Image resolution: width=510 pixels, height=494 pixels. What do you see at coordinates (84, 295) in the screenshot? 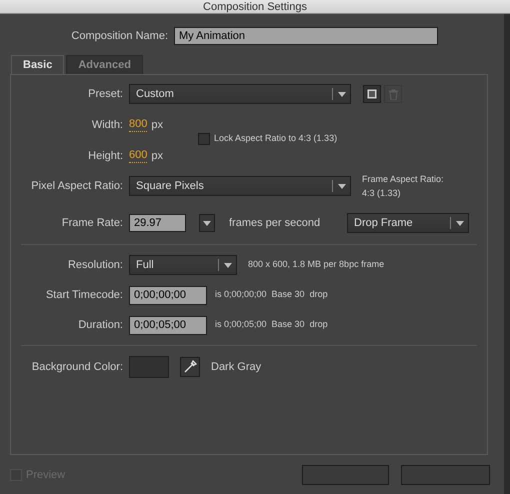
I see `field-label: Start Timecode:` at bounding box center [84, 295].